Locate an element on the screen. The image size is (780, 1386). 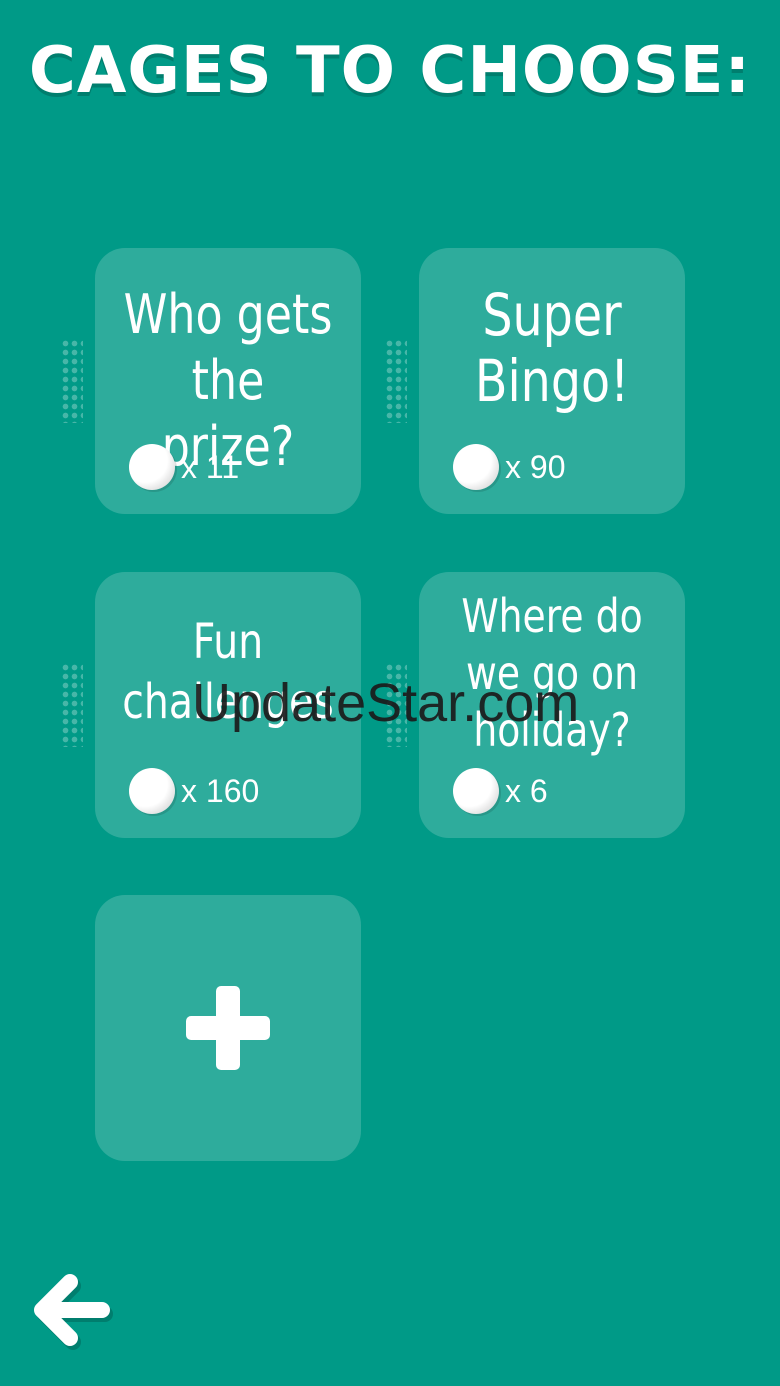
add-cage-button is located at coordinates (228, 1028).